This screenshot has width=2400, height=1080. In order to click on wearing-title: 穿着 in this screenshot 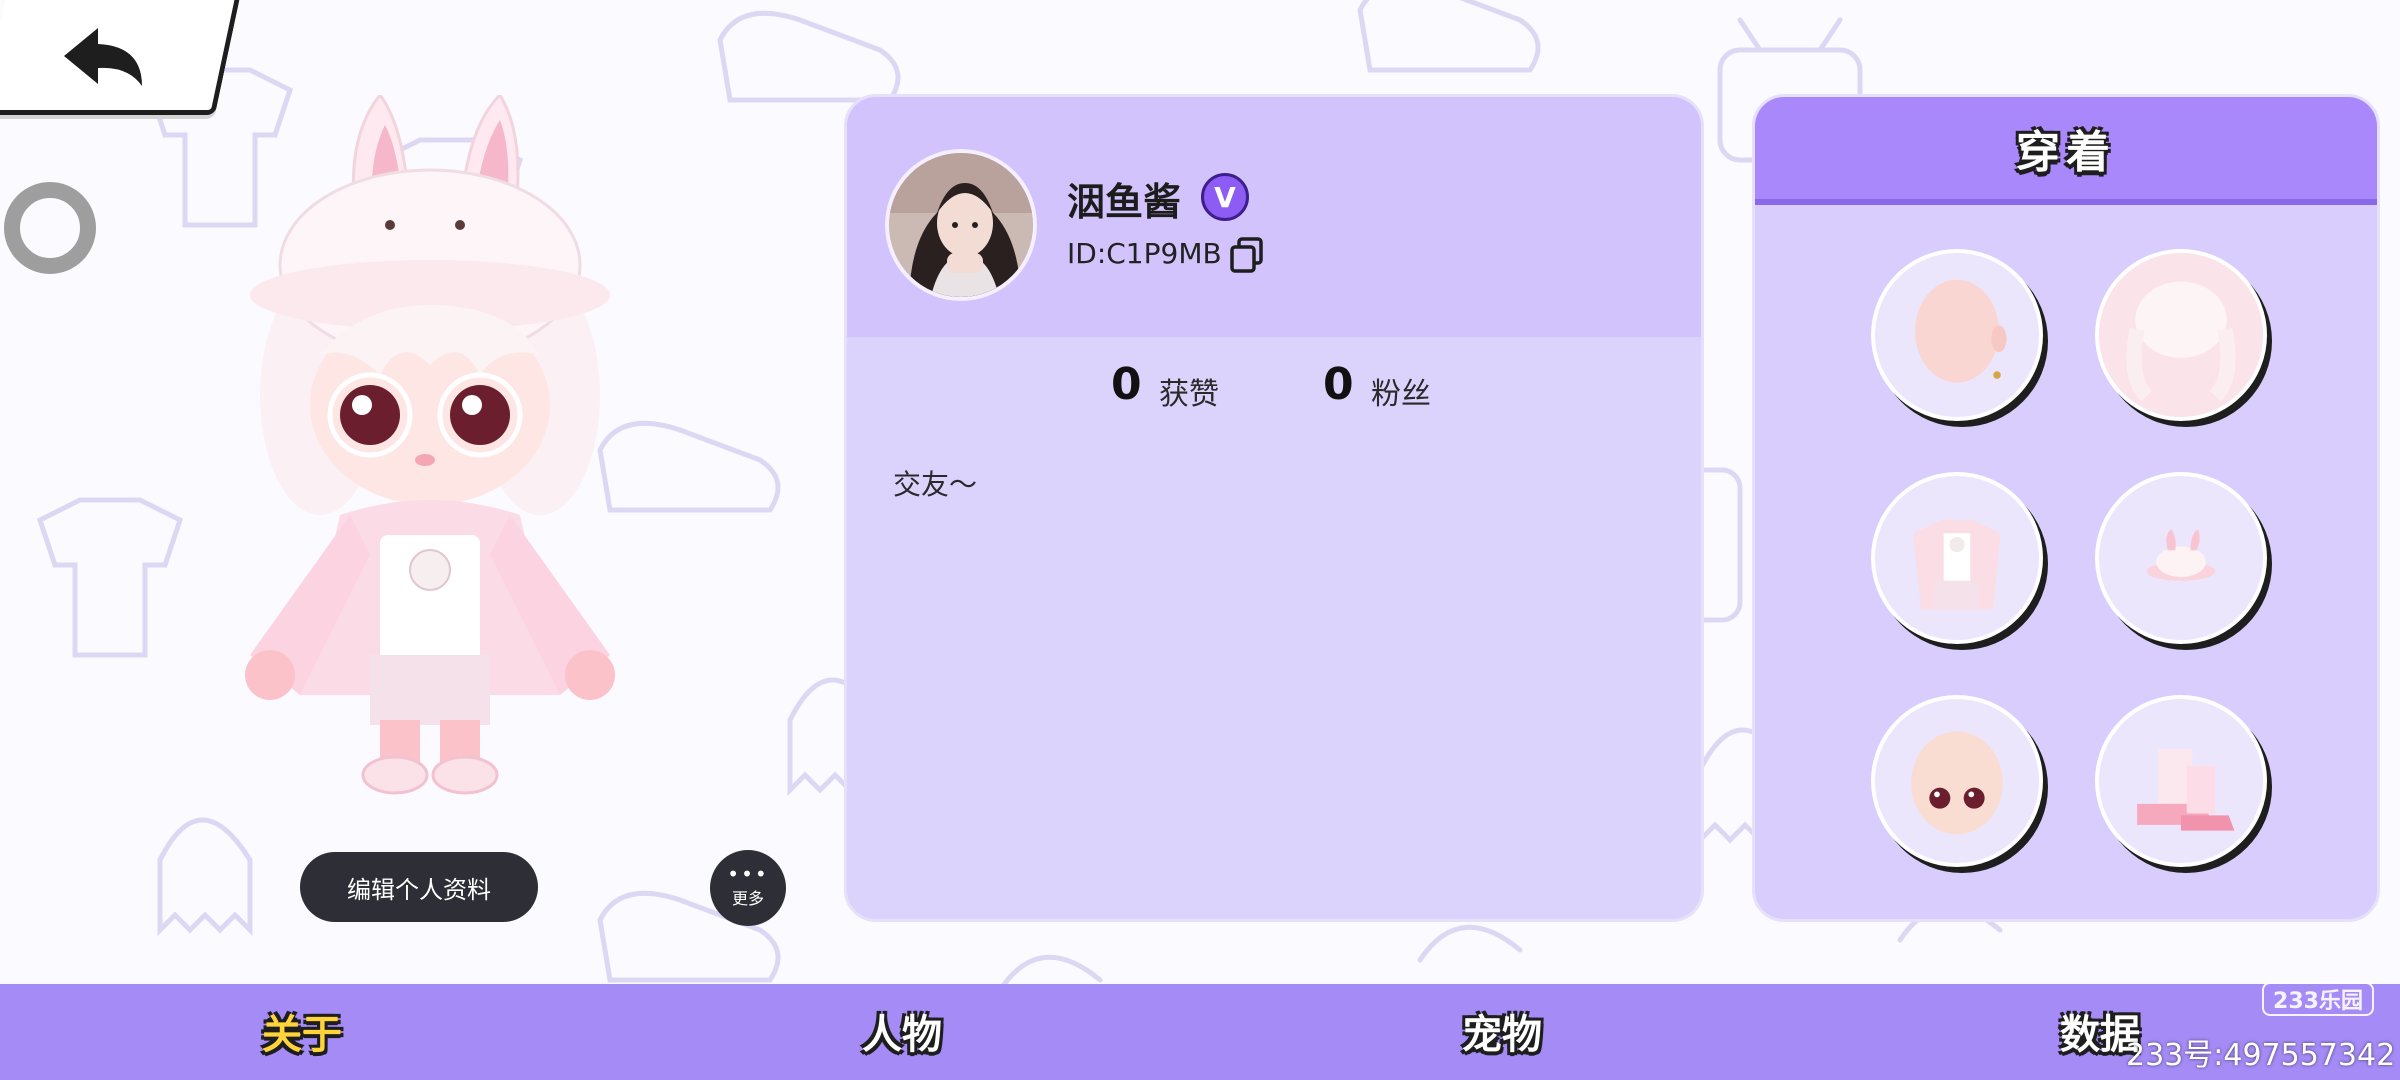, I will do `click(2066, 152)`.